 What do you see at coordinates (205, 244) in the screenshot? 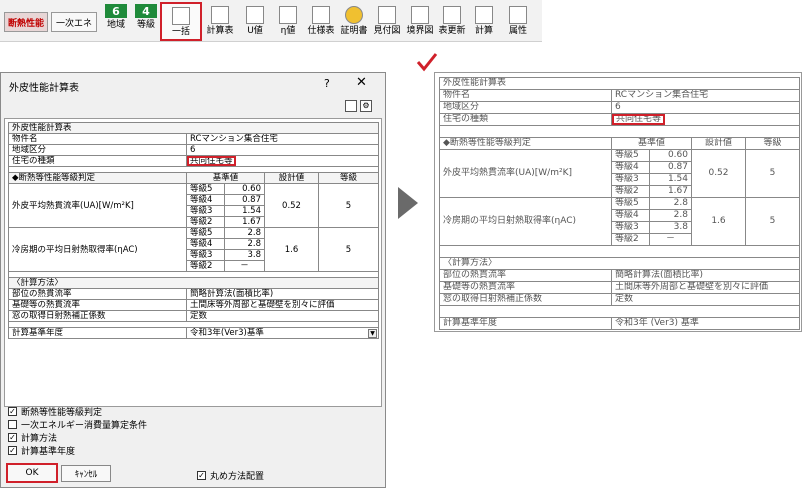
I see `eta-grade-4: 等級4` at bounding box center [205, 244].